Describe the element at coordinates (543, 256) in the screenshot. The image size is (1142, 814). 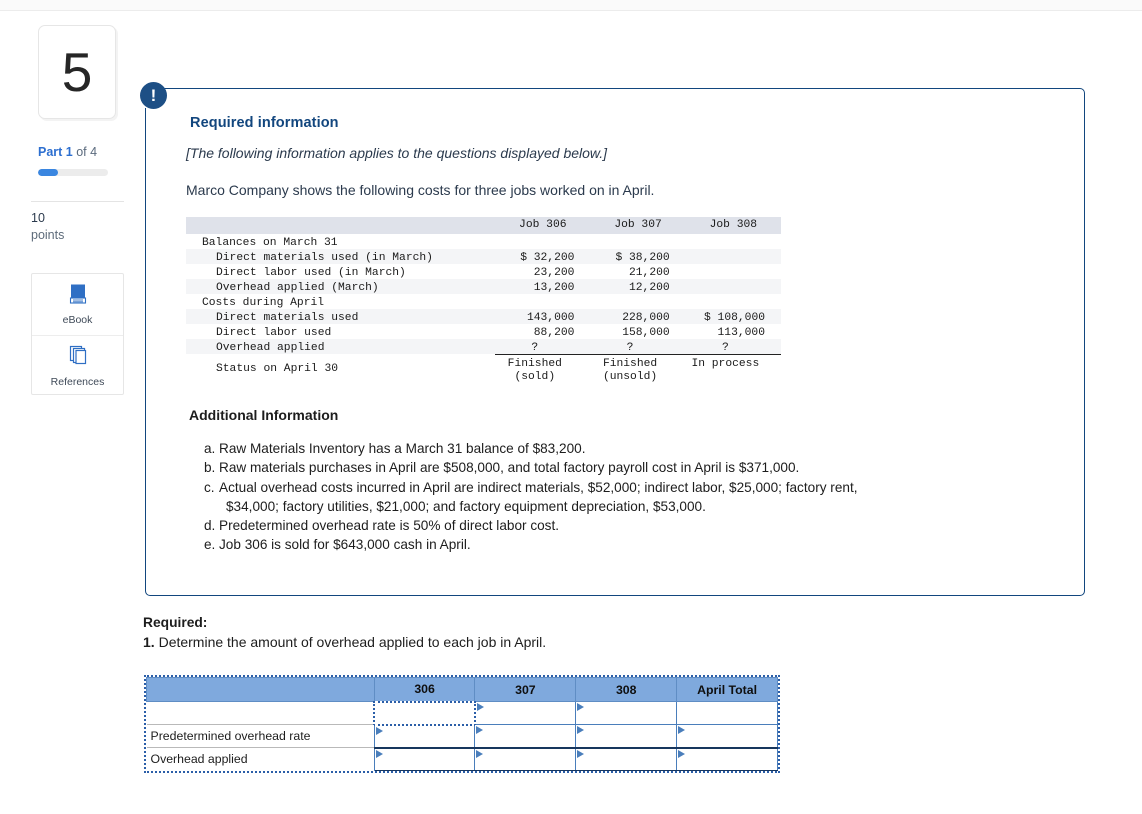
I see `cost-row-value: $ 32,200` at that location.